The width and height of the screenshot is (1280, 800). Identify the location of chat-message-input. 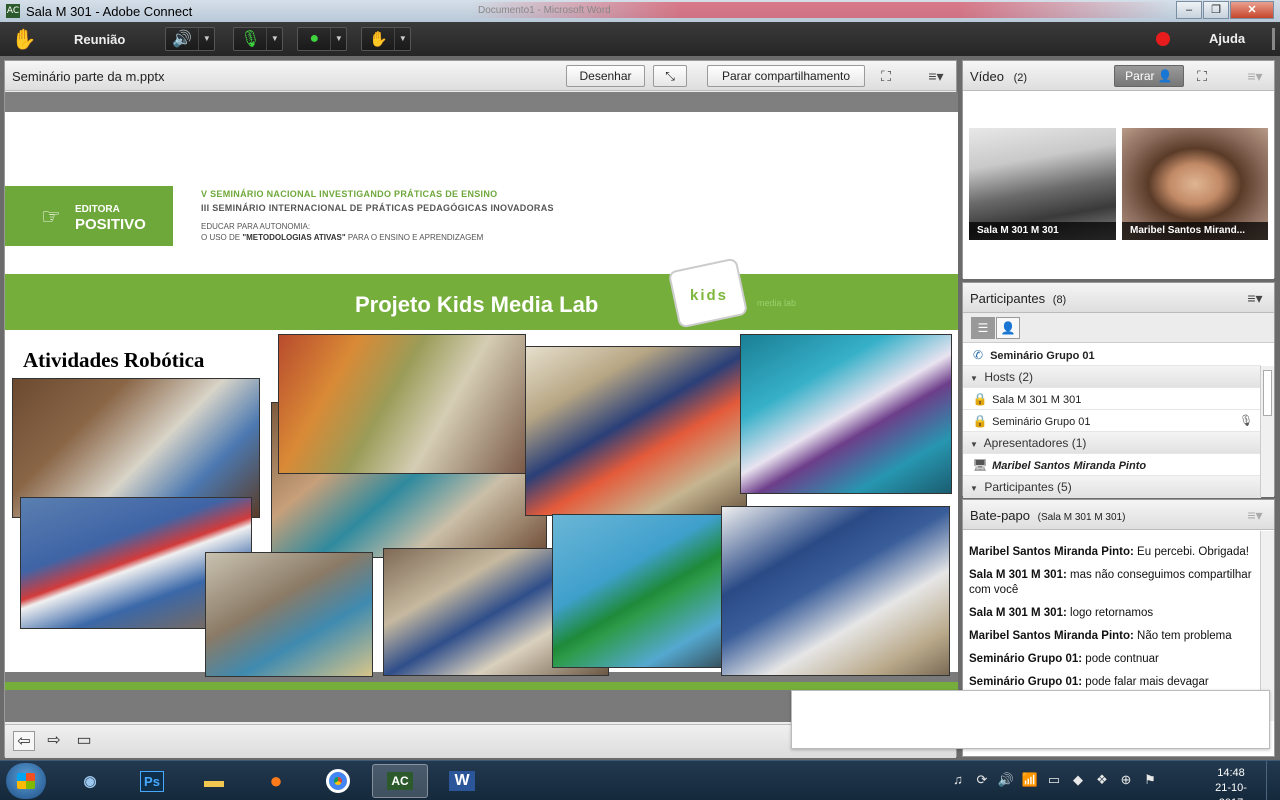
(1030, 719).